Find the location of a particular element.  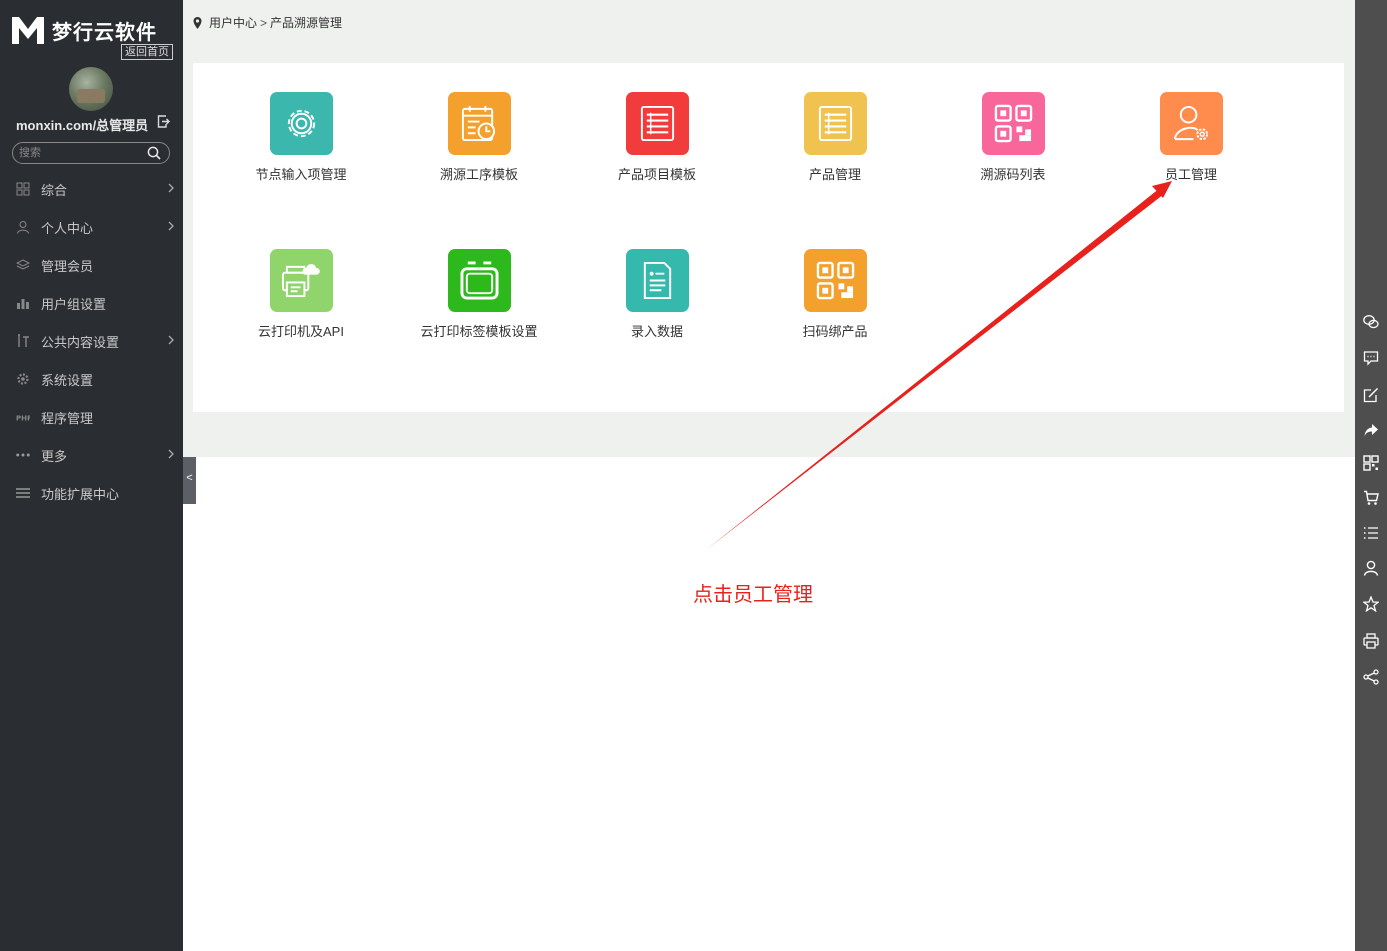

breadcrumb-current: 产品溯源管理 is located at coordinates (306, 23).